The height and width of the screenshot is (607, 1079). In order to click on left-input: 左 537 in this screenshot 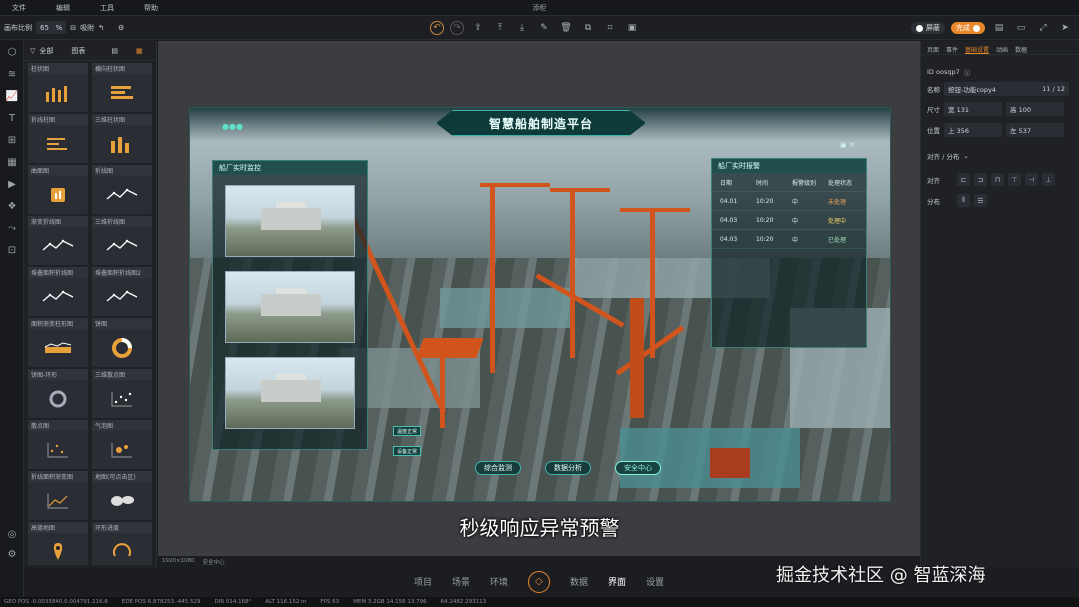, I will do `click(1035, 130)`.